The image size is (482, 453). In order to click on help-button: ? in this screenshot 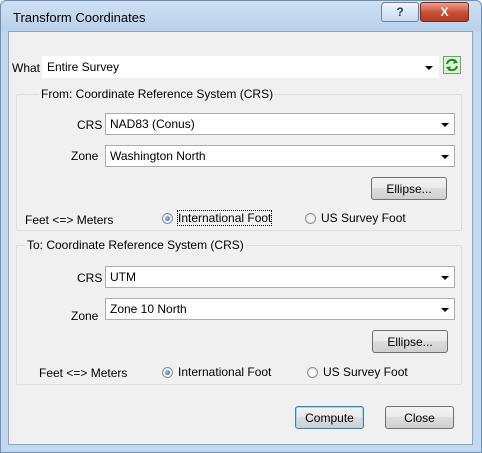, I will do `click(400, 12)`.